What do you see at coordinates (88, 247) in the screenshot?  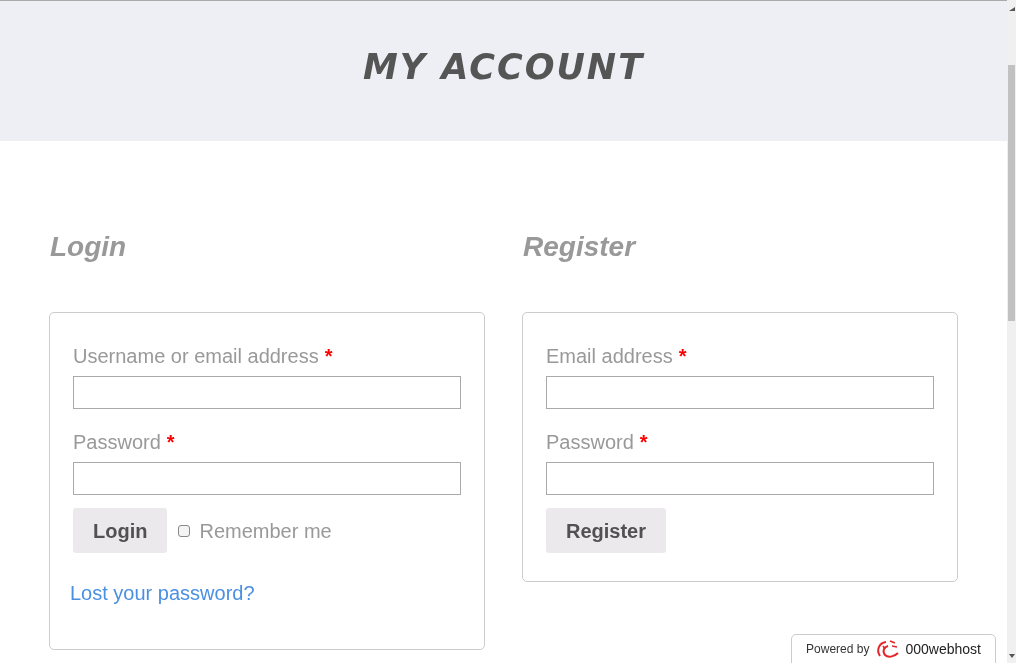 I see `section-heading: Login` at bounding box center [88, 247].